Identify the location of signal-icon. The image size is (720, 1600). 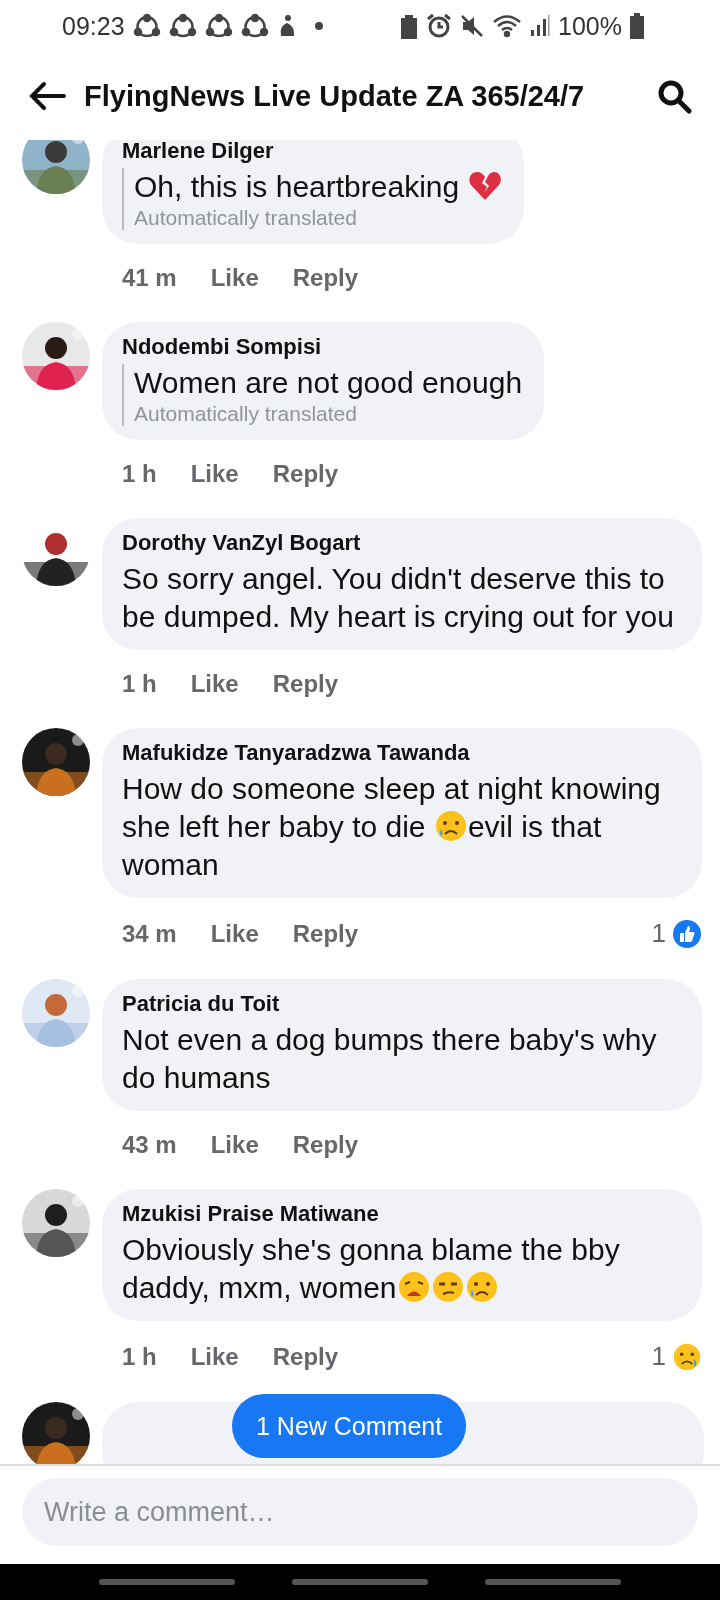
(540, 26).